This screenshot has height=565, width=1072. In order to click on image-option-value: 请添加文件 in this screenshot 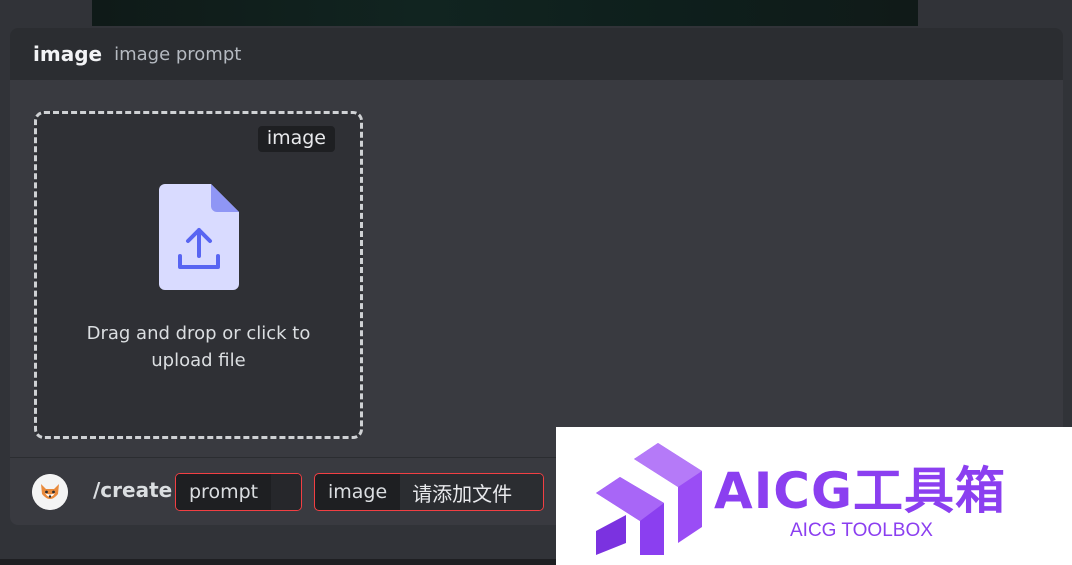, I will do `click(471, 492)`.